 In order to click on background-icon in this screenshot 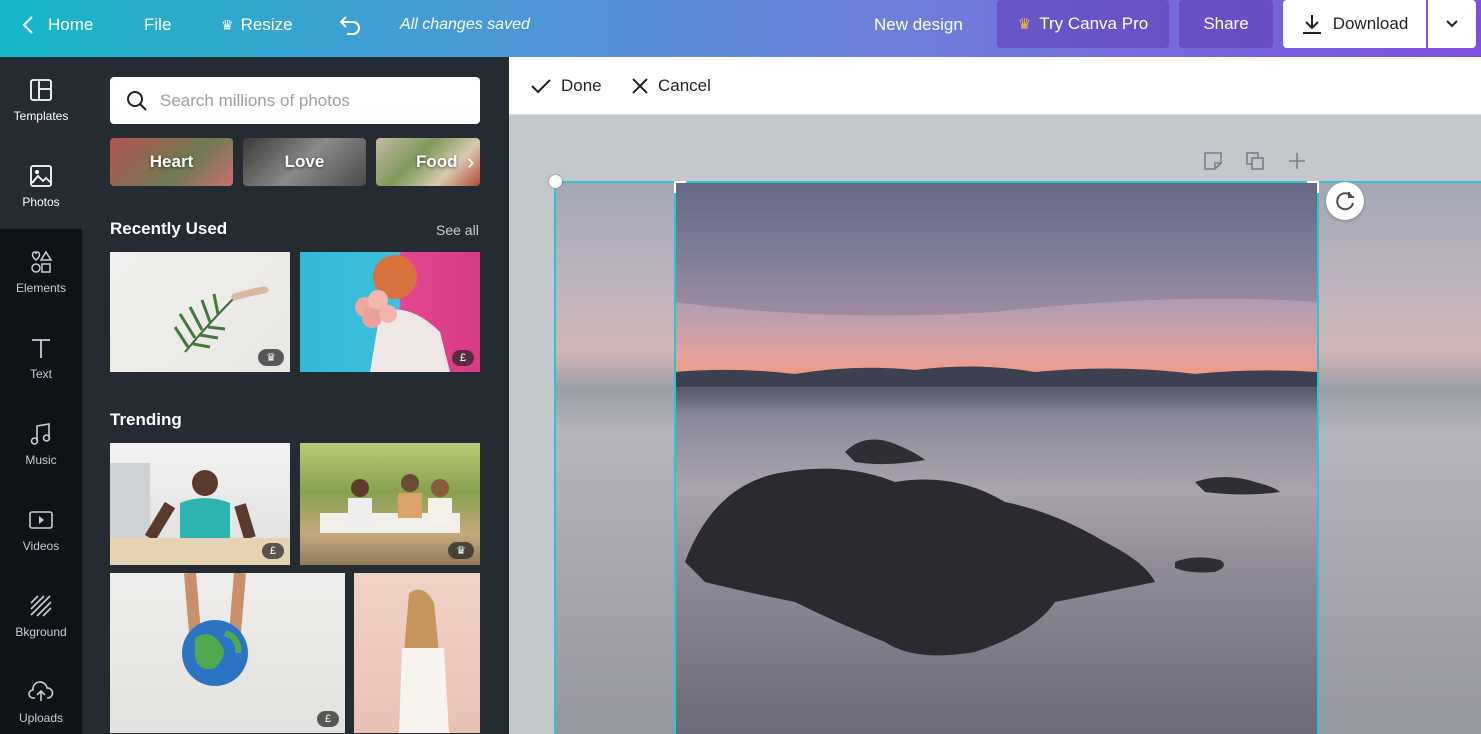, I will do `click(41, 606)`.